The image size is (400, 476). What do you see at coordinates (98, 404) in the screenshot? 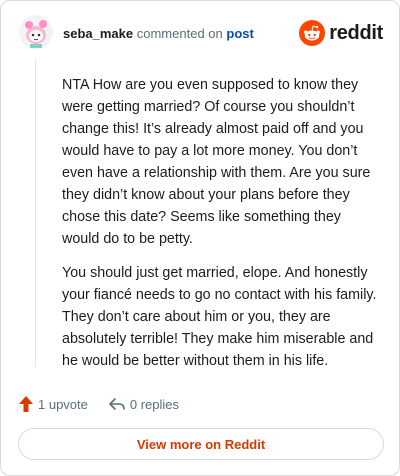
I see `comment-actions: 1 upvote 0 replies` at bounding box center [98, 404].